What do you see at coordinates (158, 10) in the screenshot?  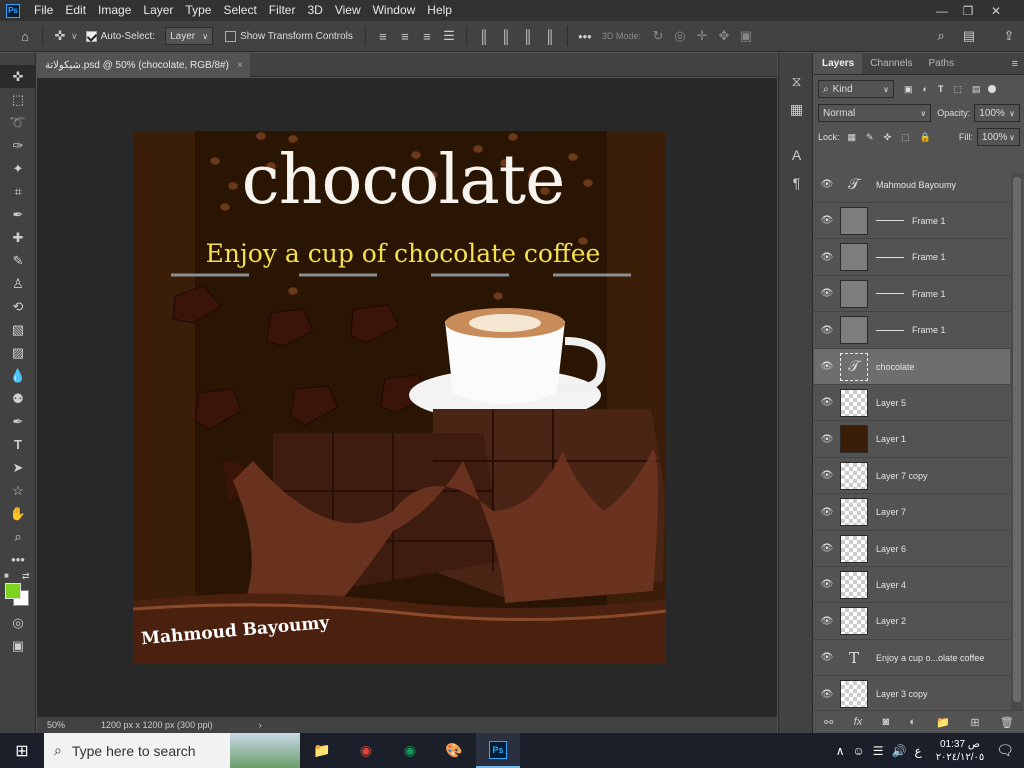 I see `menu-layer: Layer` at bounding box center [158, 10].